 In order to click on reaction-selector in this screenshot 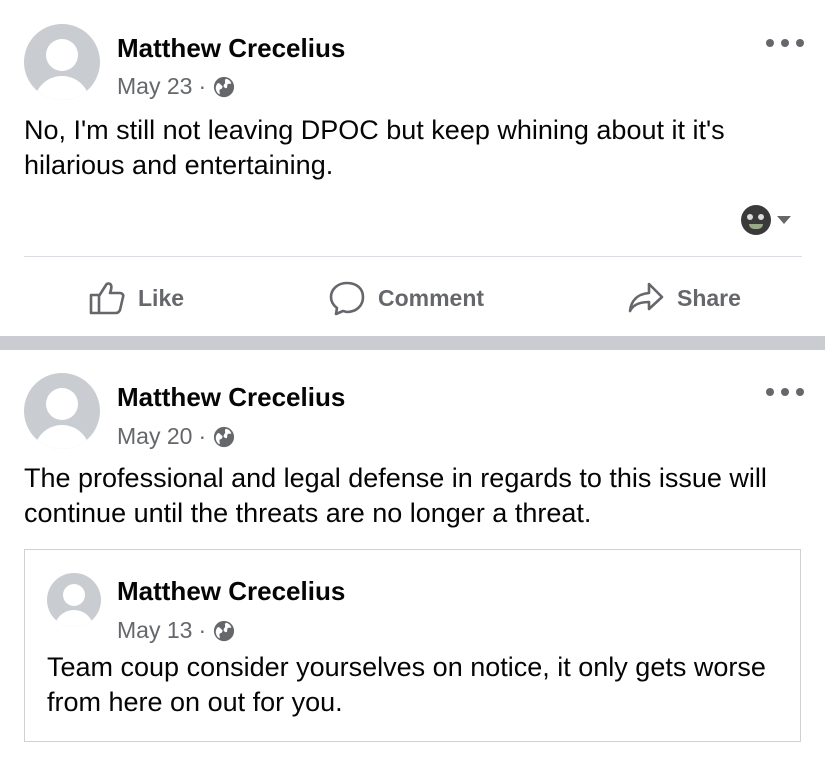, I will do `click(766, 220)`.